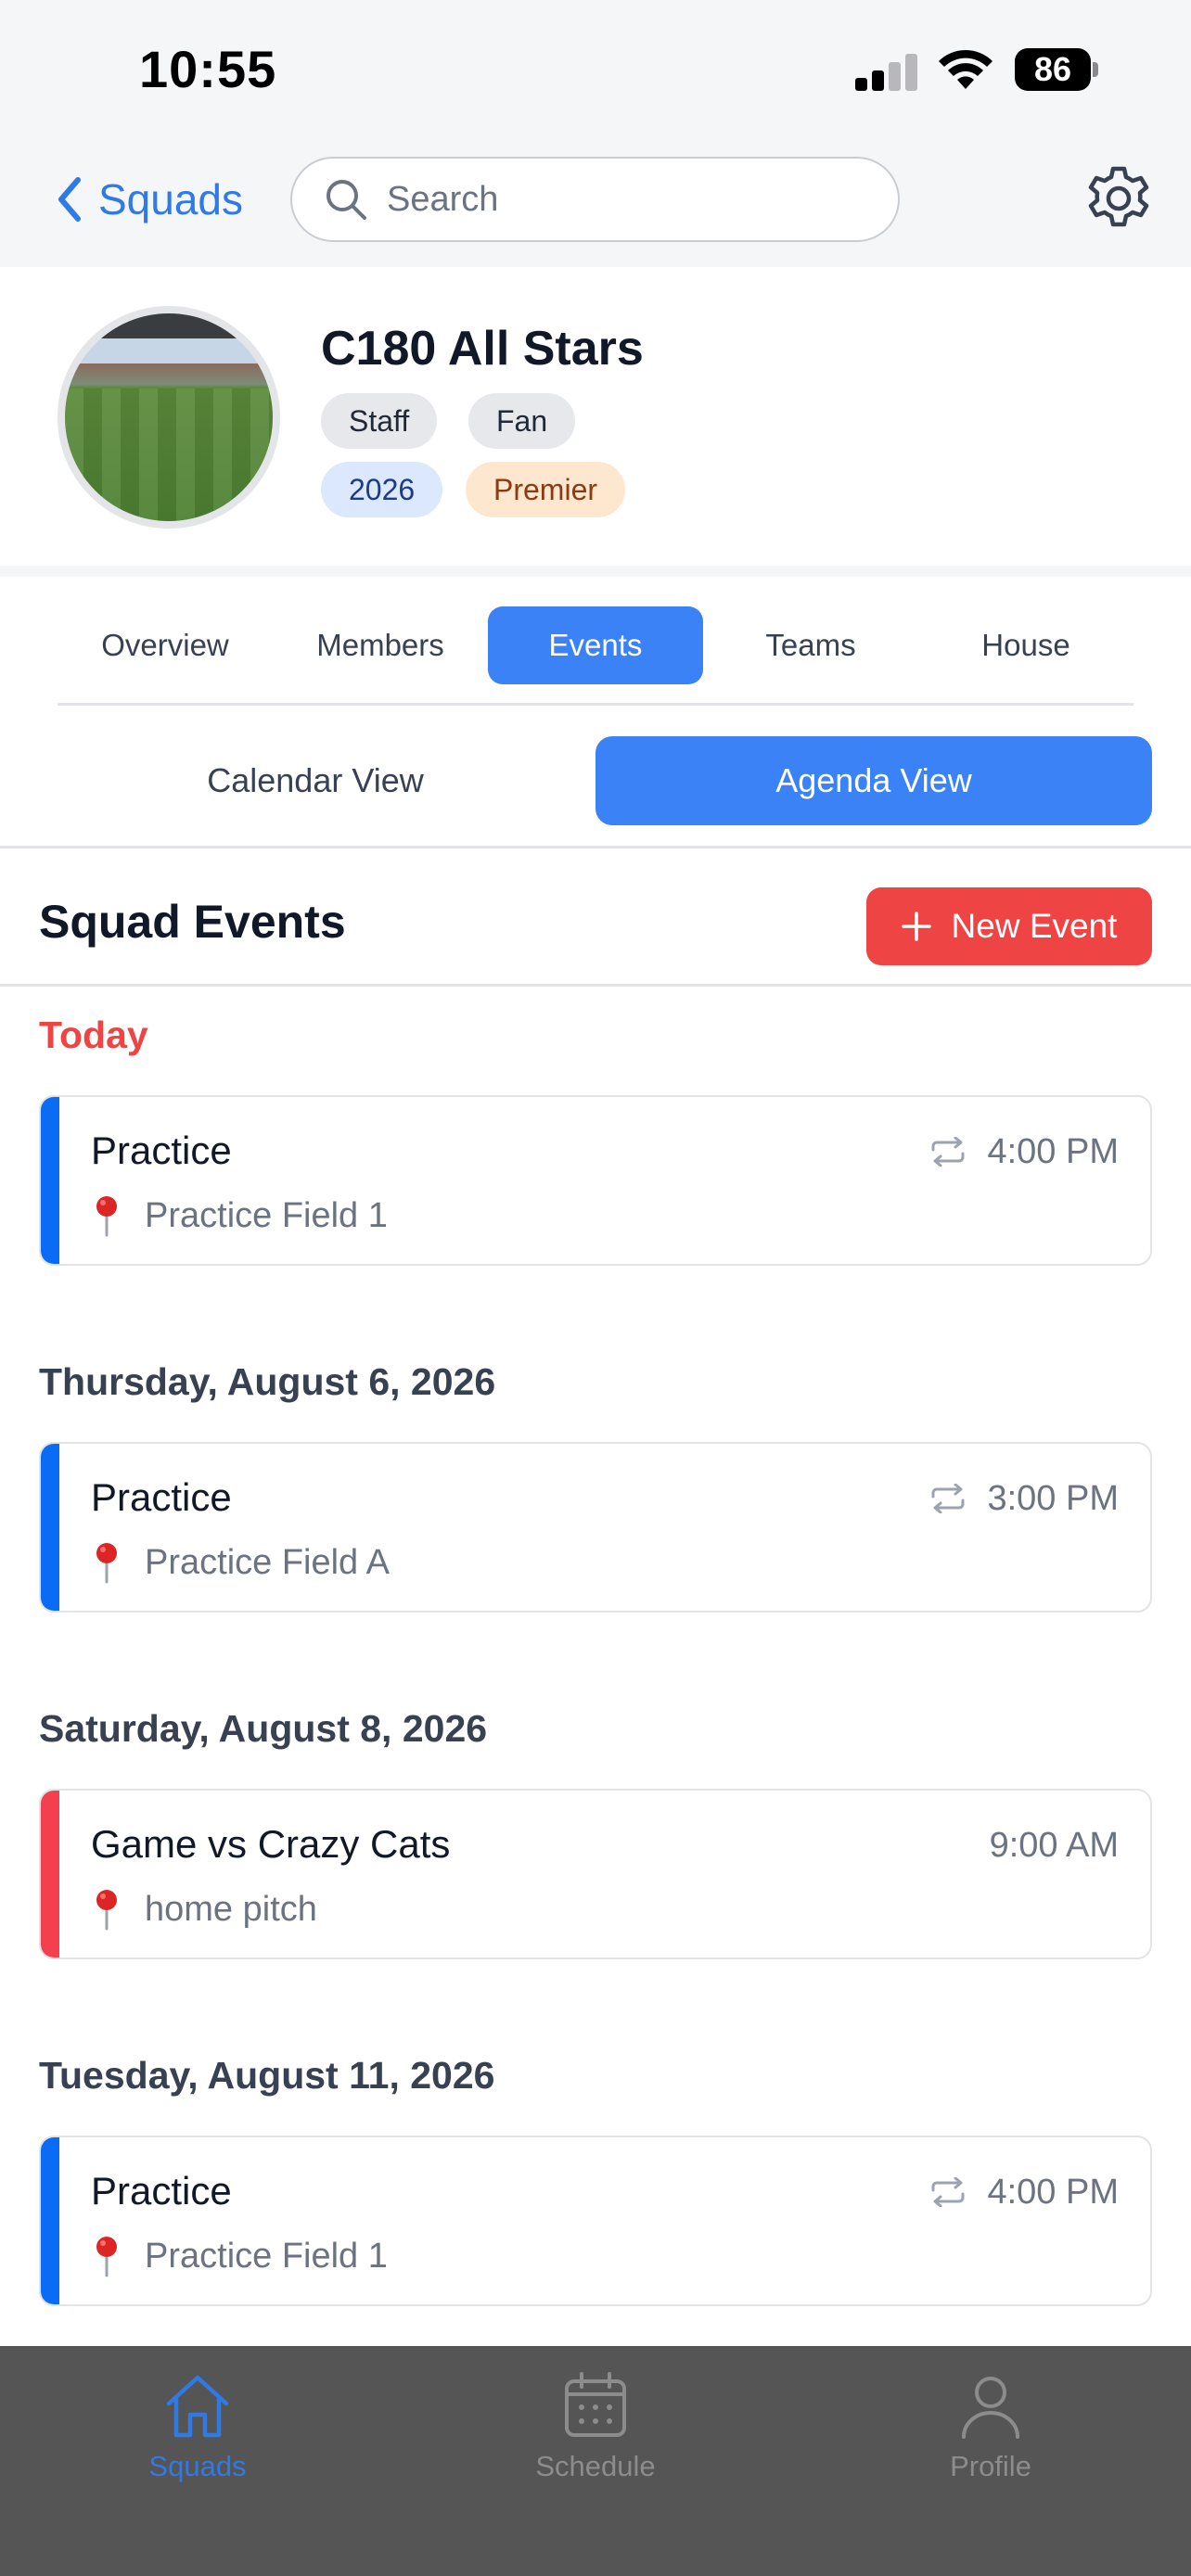  I want to click on event-location: Practice Field A, so click(240, 1562).